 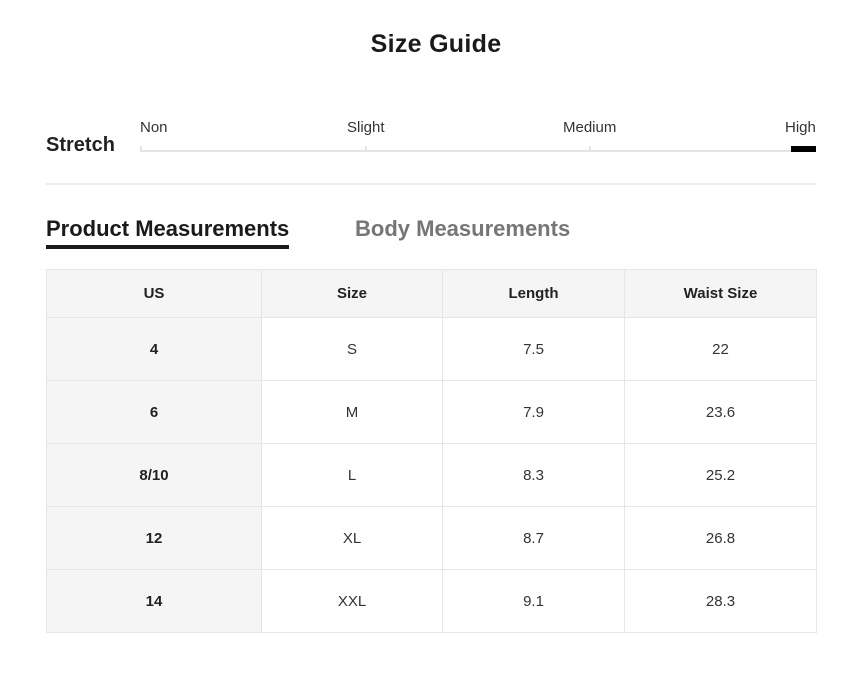 I want to click on cell-length: 8.3, so click(x=533, y=475).